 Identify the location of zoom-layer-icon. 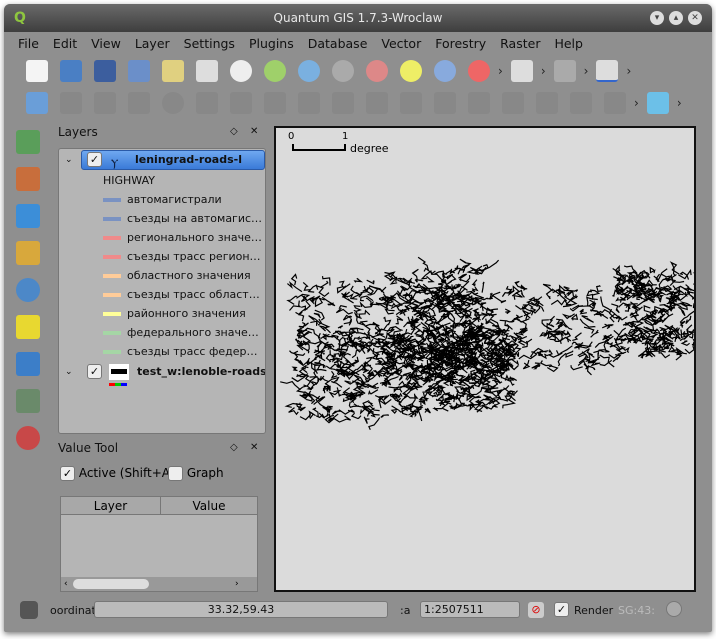
(377, 71).